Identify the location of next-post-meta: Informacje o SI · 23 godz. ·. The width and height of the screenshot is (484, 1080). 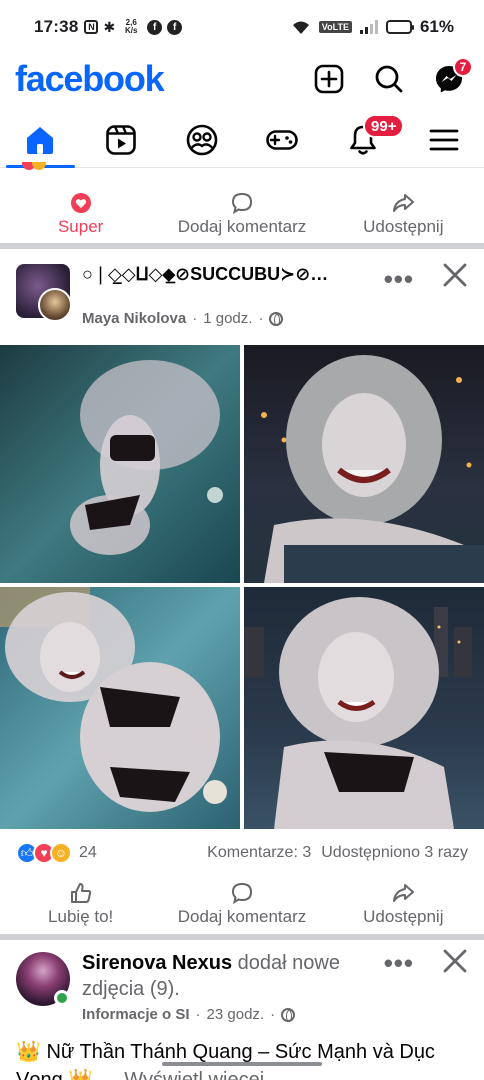
(189, 1014).